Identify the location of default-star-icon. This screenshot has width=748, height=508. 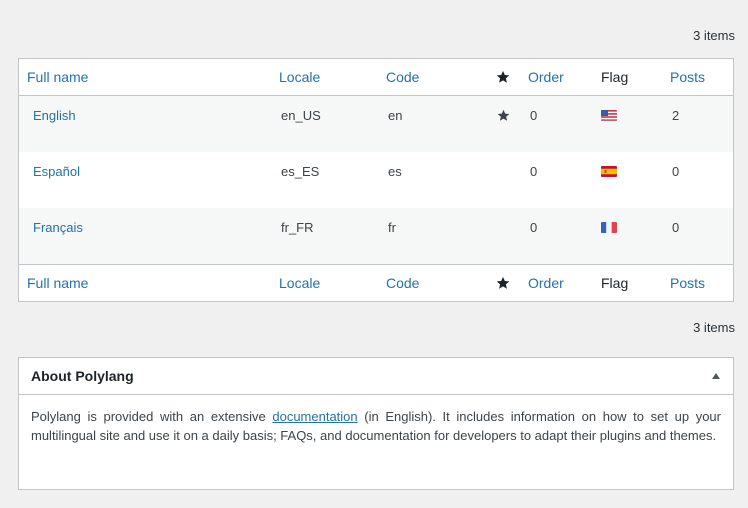
(503, 115).